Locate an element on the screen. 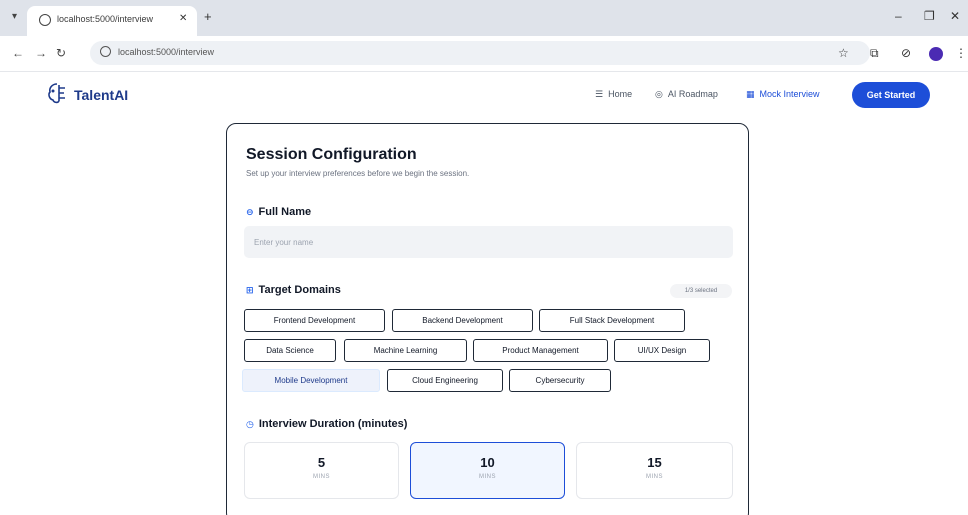 The image size is (968, 515). domain-chip-ui-ux-design: UI/UX Design is located at coordinates (662, 350).